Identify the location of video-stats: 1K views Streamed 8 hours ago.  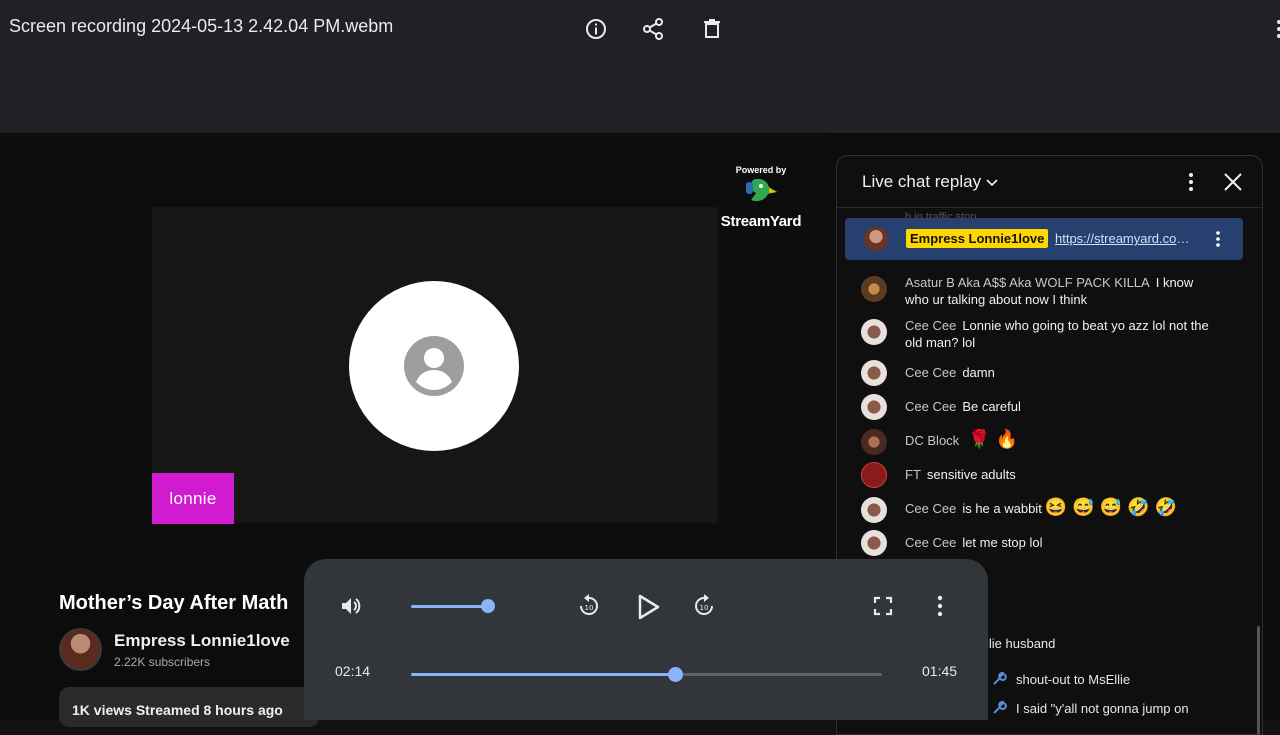
(177, 710).